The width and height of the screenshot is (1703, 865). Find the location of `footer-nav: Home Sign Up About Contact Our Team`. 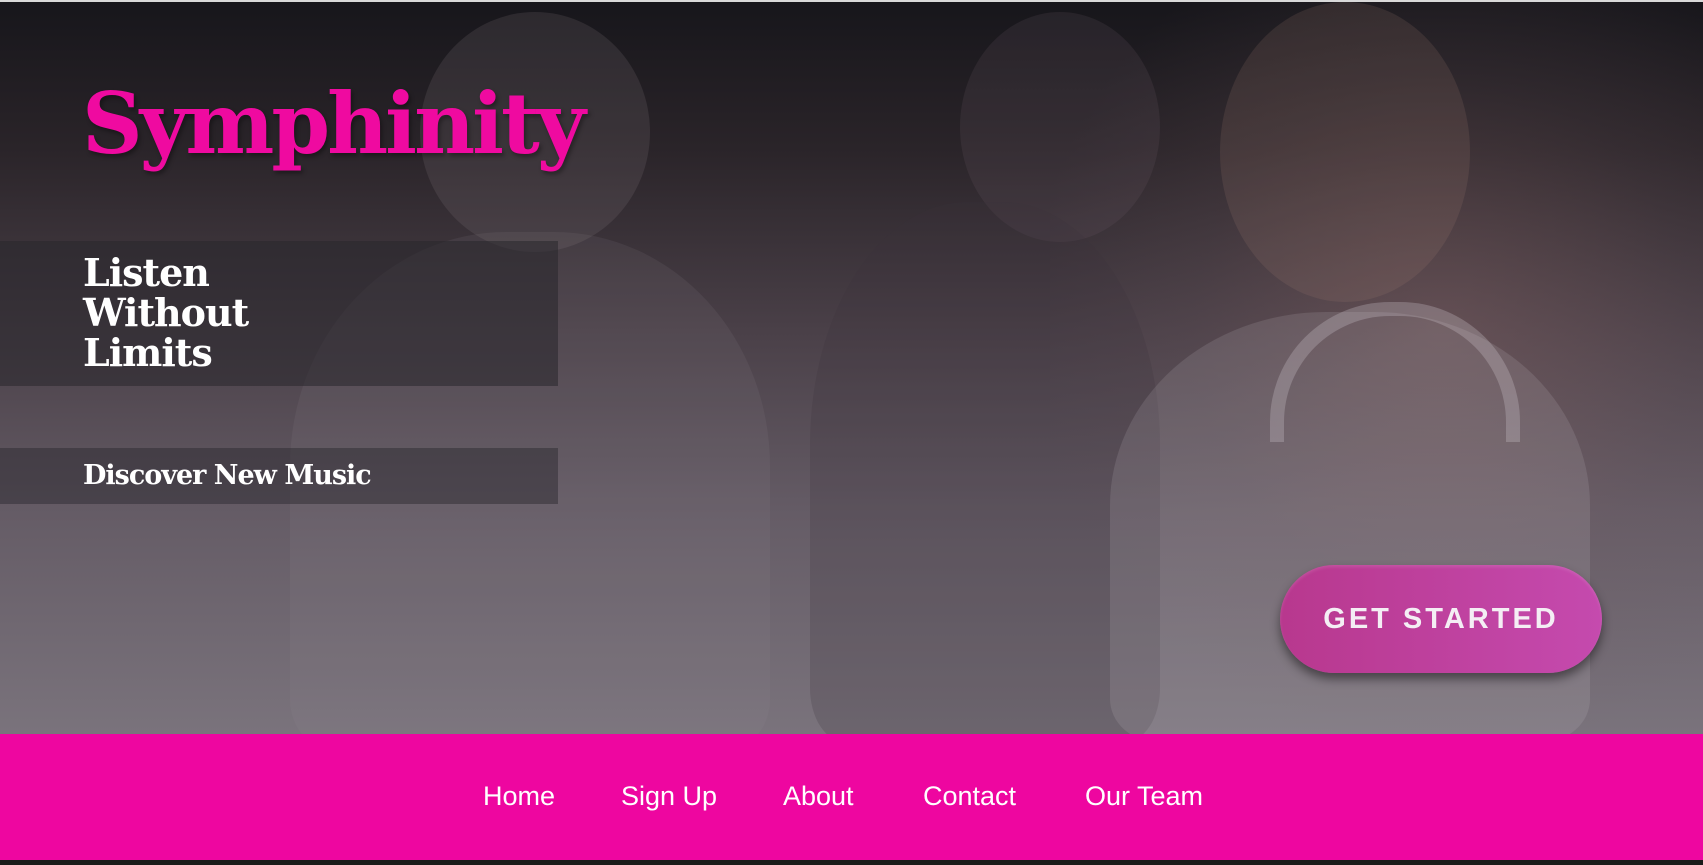

footer-nav: Home Sign Up About Contact Our Team is located at coordinates (851, 797).